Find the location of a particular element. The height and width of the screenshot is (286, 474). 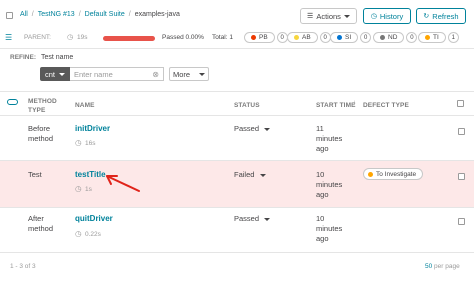

column-header-start-time: START TIME is located at coordinates (336, 105).